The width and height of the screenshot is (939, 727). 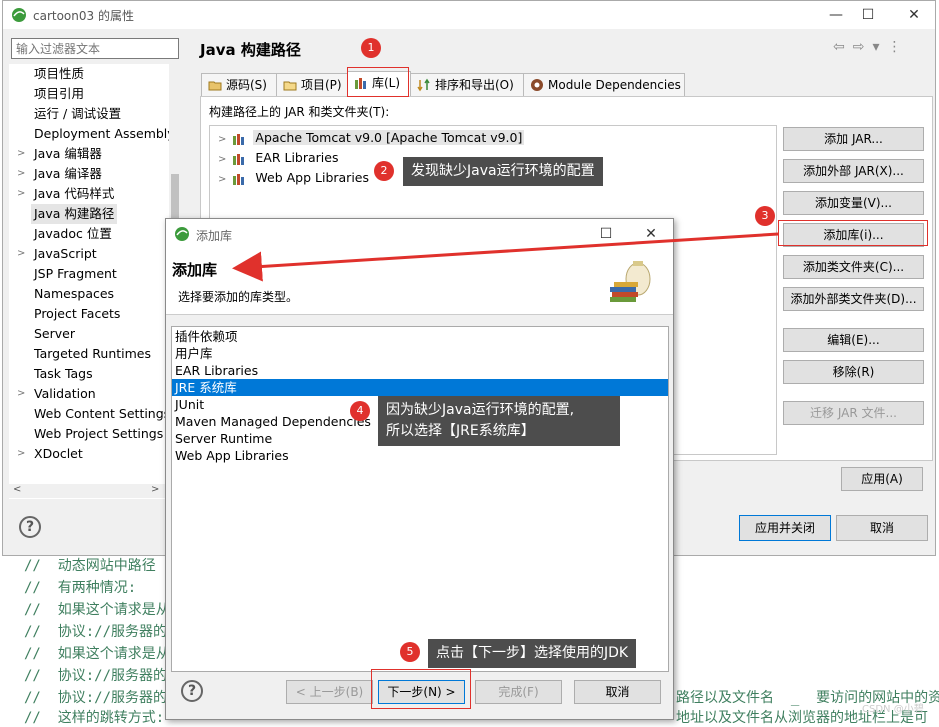 I want to click on page-title: Java 构建路径, so click(x=250, y=50).